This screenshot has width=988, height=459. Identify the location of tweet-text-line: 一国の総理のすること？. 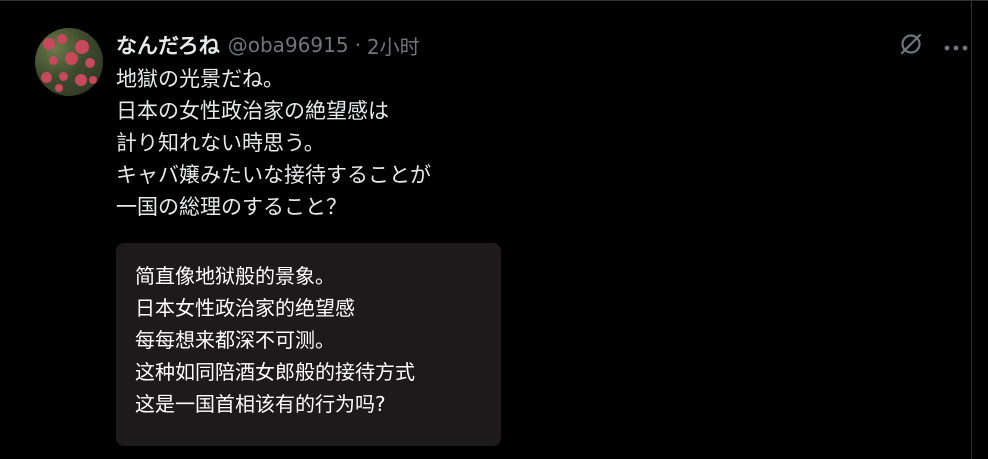
(231, 207).